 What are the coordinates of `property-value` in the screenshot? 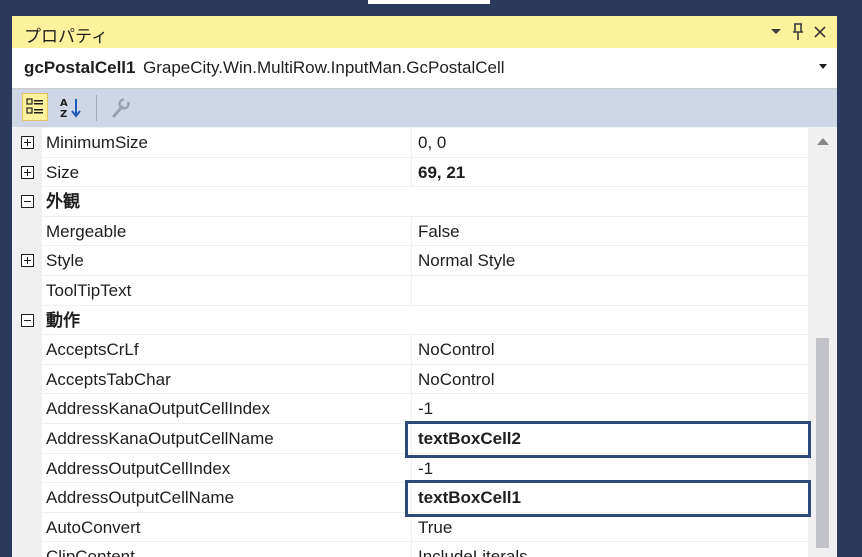 It's located at (608, 291).